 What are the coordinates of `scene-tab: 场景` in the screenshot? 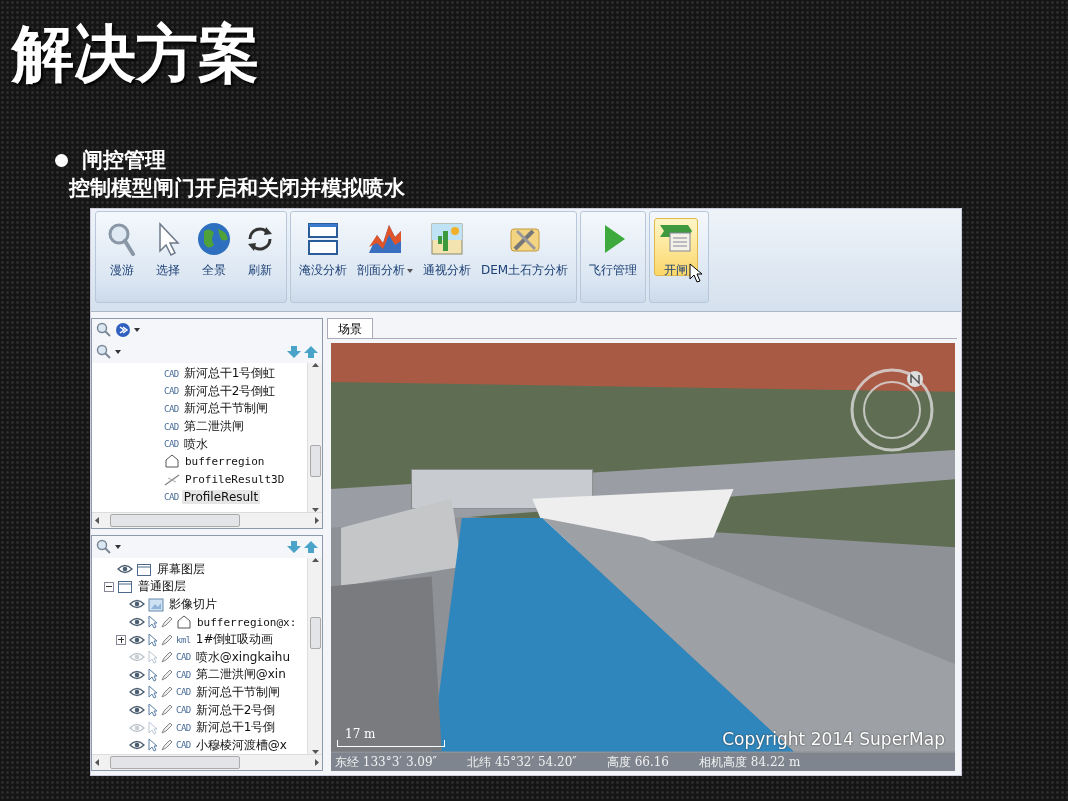 It's located at (350, 328).